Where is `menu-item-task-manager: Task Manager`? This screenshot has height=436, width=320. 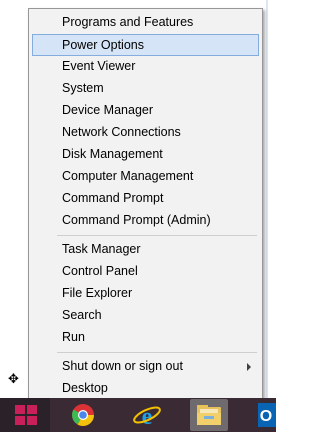
menu-item-task-manager: Task Manager is located at coordinates (145, 250).